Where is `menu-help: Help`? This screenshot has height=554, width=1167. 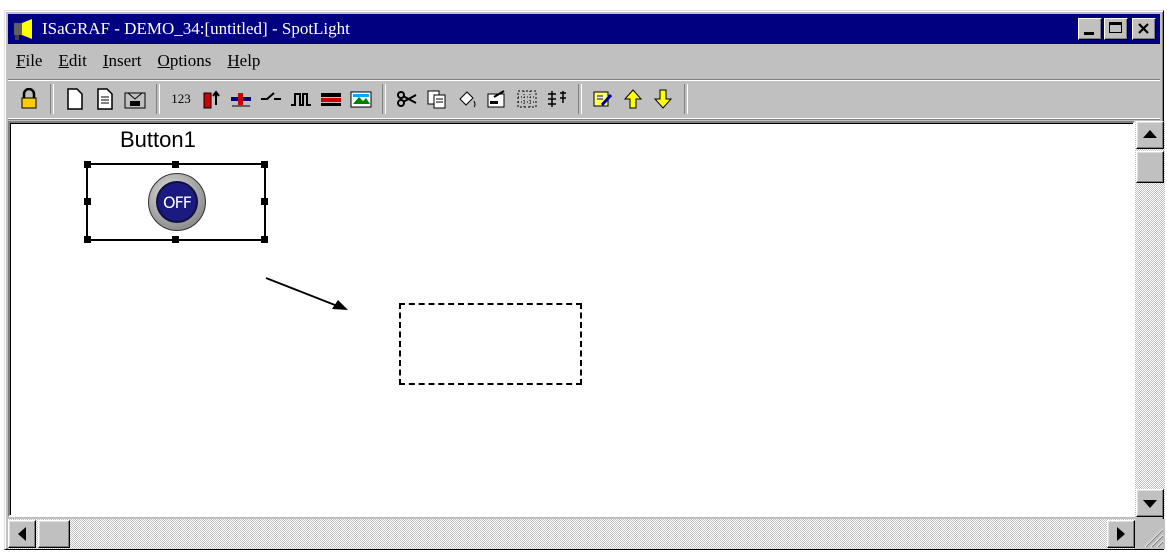
menu-help: Help is located at coordinates (243, 61).